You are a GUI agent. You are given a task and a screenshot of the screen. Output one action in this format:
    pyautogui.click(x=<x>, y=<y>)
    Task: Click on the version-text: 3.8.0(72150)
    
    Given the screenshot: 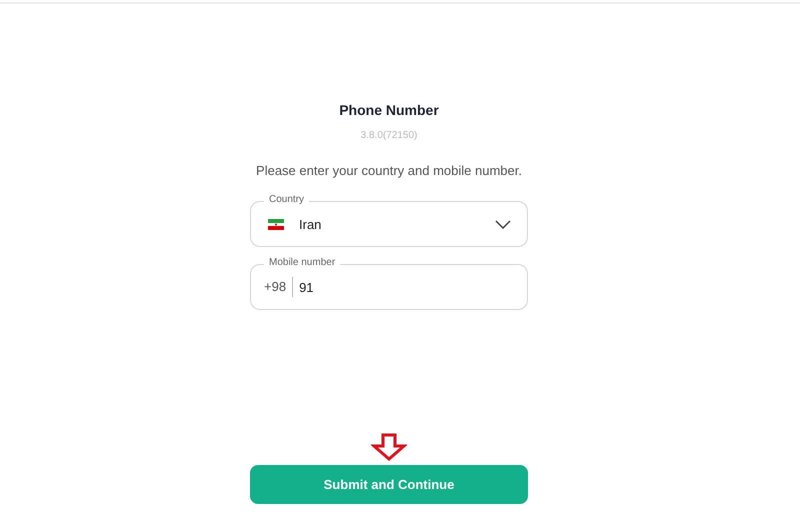 What is the action you would take?
    pyautogui.click(x=389, y=136)
    